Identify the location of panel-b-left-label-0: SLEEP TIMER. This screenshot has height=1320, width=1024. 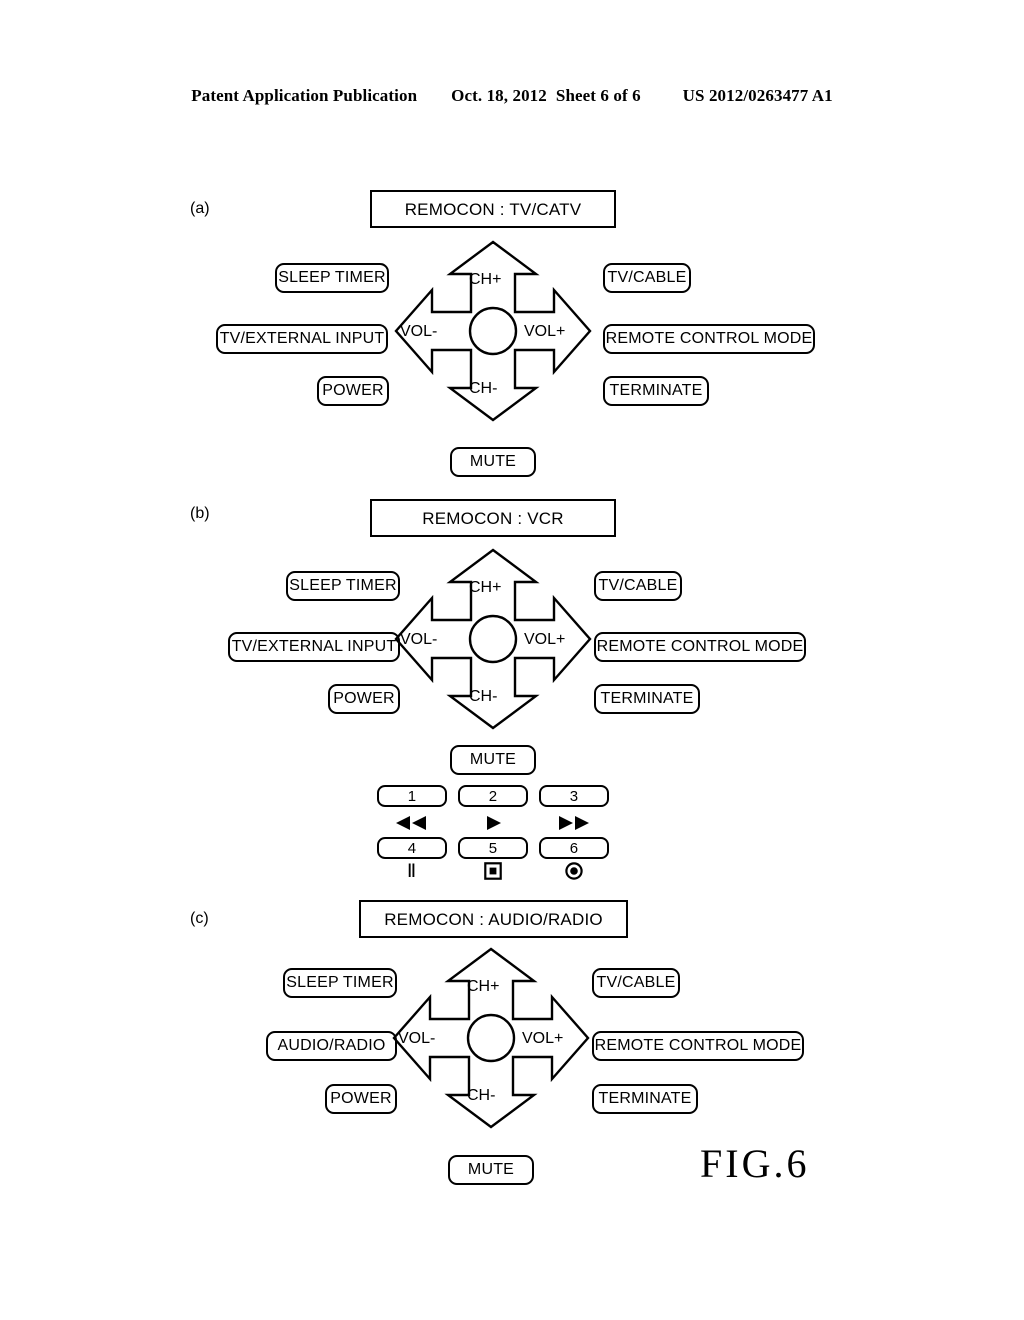
(343, 586).